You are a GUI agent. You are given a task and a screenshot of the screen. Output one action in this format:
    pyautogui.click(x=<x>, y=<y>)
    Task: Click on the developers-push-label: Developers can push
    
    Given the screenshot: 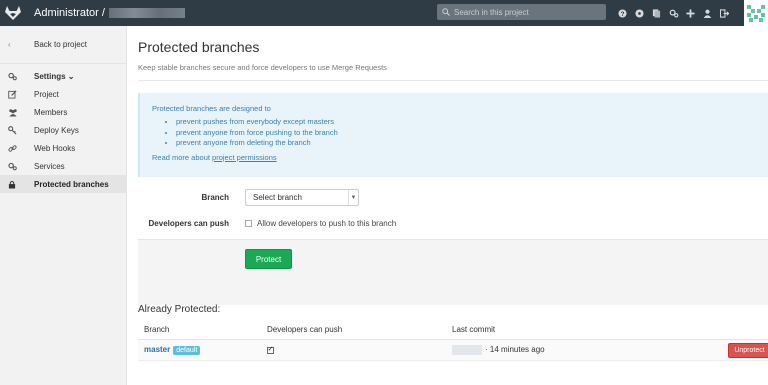 What is the action you would take?
    pyautogui.click(x=188, y=223)
    